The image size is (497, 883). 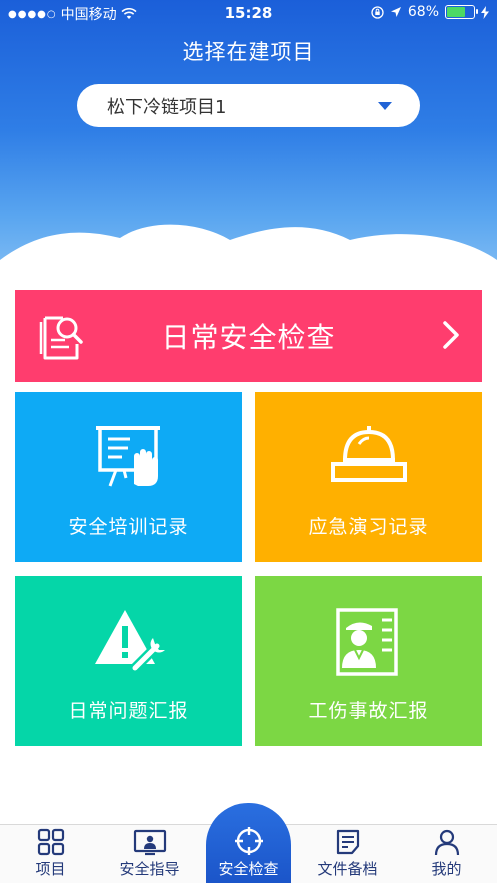 What do you see at coordinates (248, 105) in the screenshot?
I see `project-select: 松下冷链项目1` at bounding box center [248, 105].